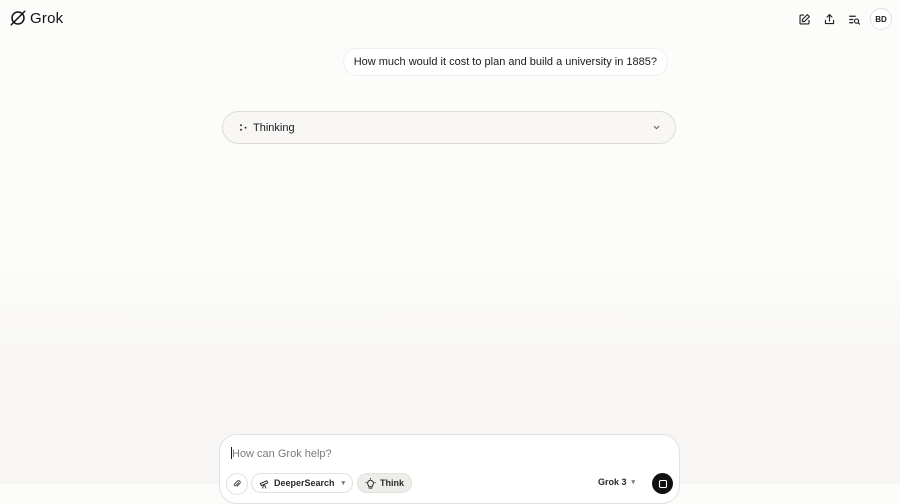  What do you see at coordinates (449, 127) in the screenshot?
I see `thinking-panel: Thinking` at bounding box center [449, 127].